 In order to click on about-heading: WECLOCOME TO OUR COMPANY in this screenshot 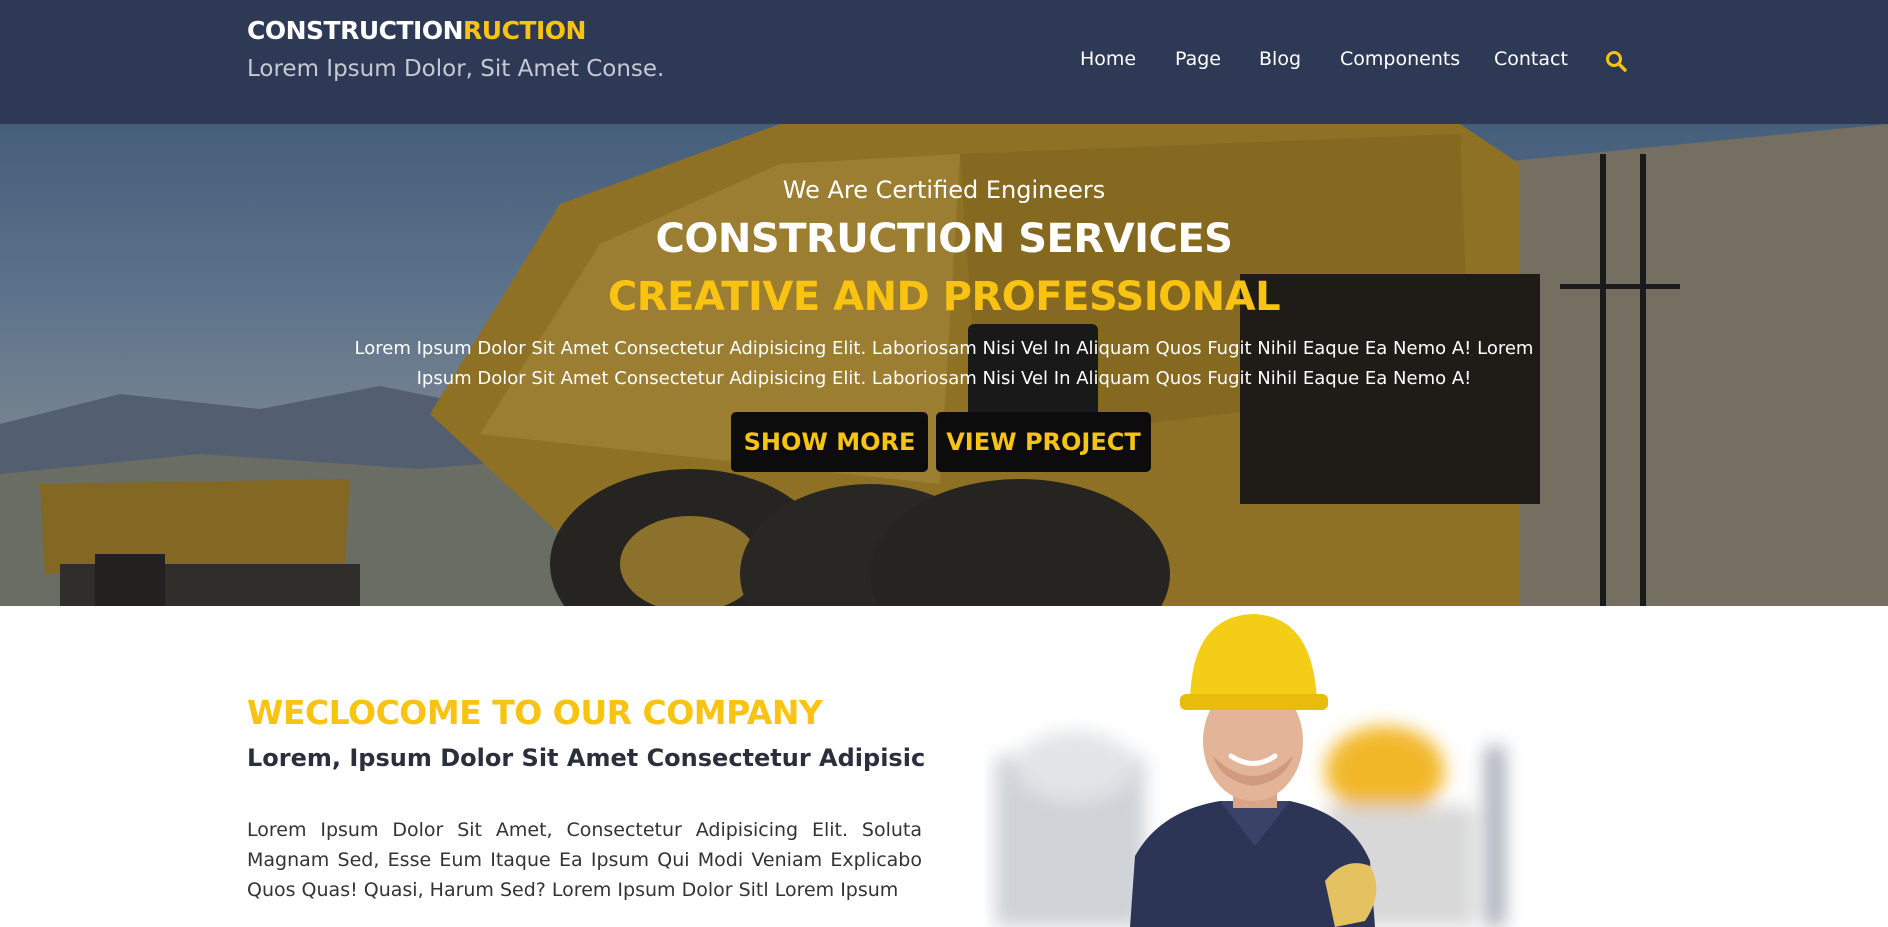, I will do `click(535, 712)`.